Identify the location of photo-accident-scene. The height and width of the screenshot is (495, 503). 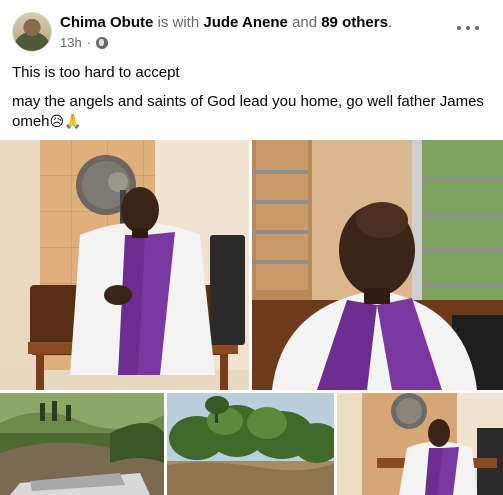
(82, 444).